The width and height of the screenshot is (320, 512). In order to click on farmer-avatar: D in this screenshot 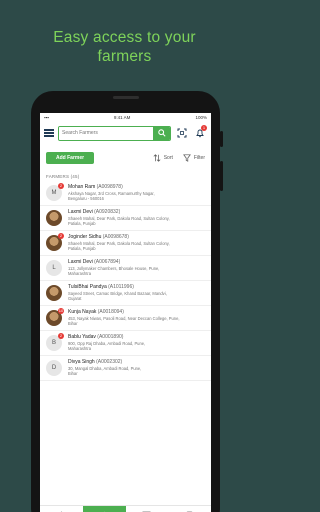, I will do `click(54, 368)`.